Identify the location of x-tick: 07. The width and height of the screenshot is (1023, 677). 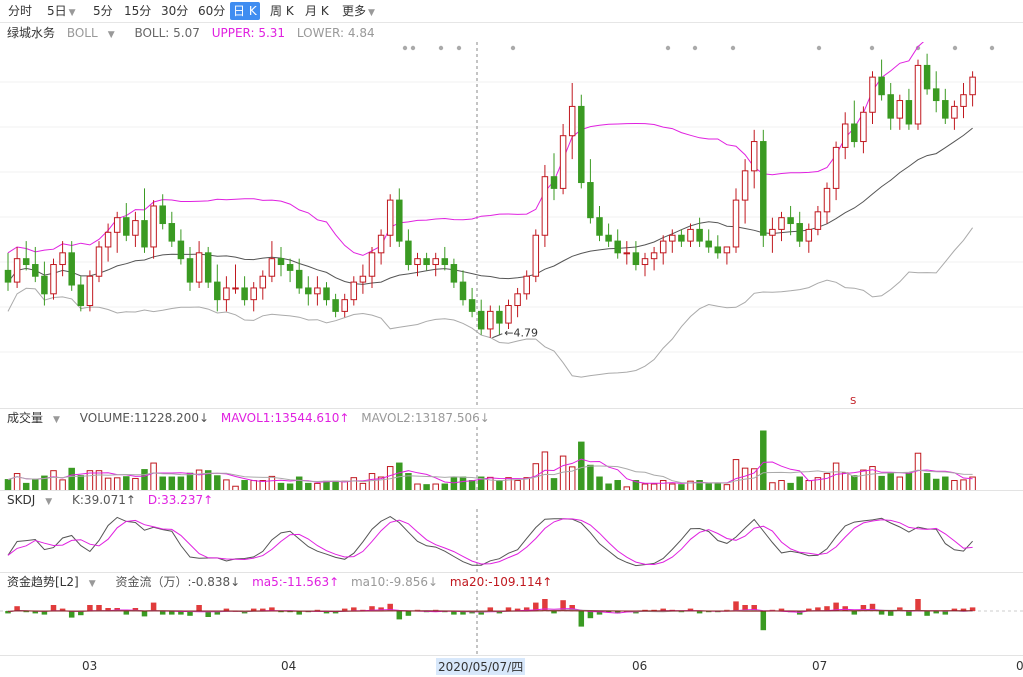
(820, 666).